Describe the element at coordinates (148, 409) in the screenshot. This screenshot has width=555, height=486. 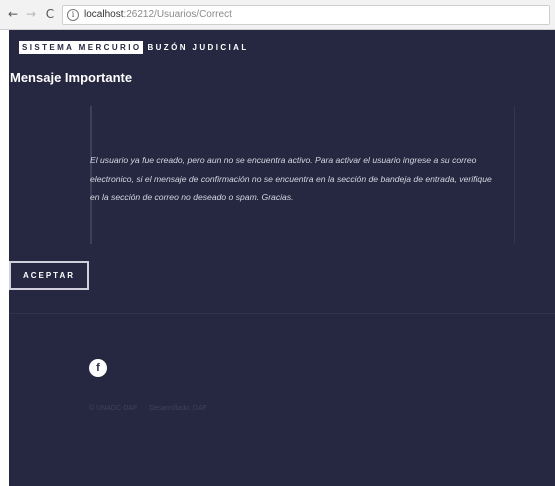
I see `footer-text: © UNADC-DAF Desarrollado: DAF` at that location.